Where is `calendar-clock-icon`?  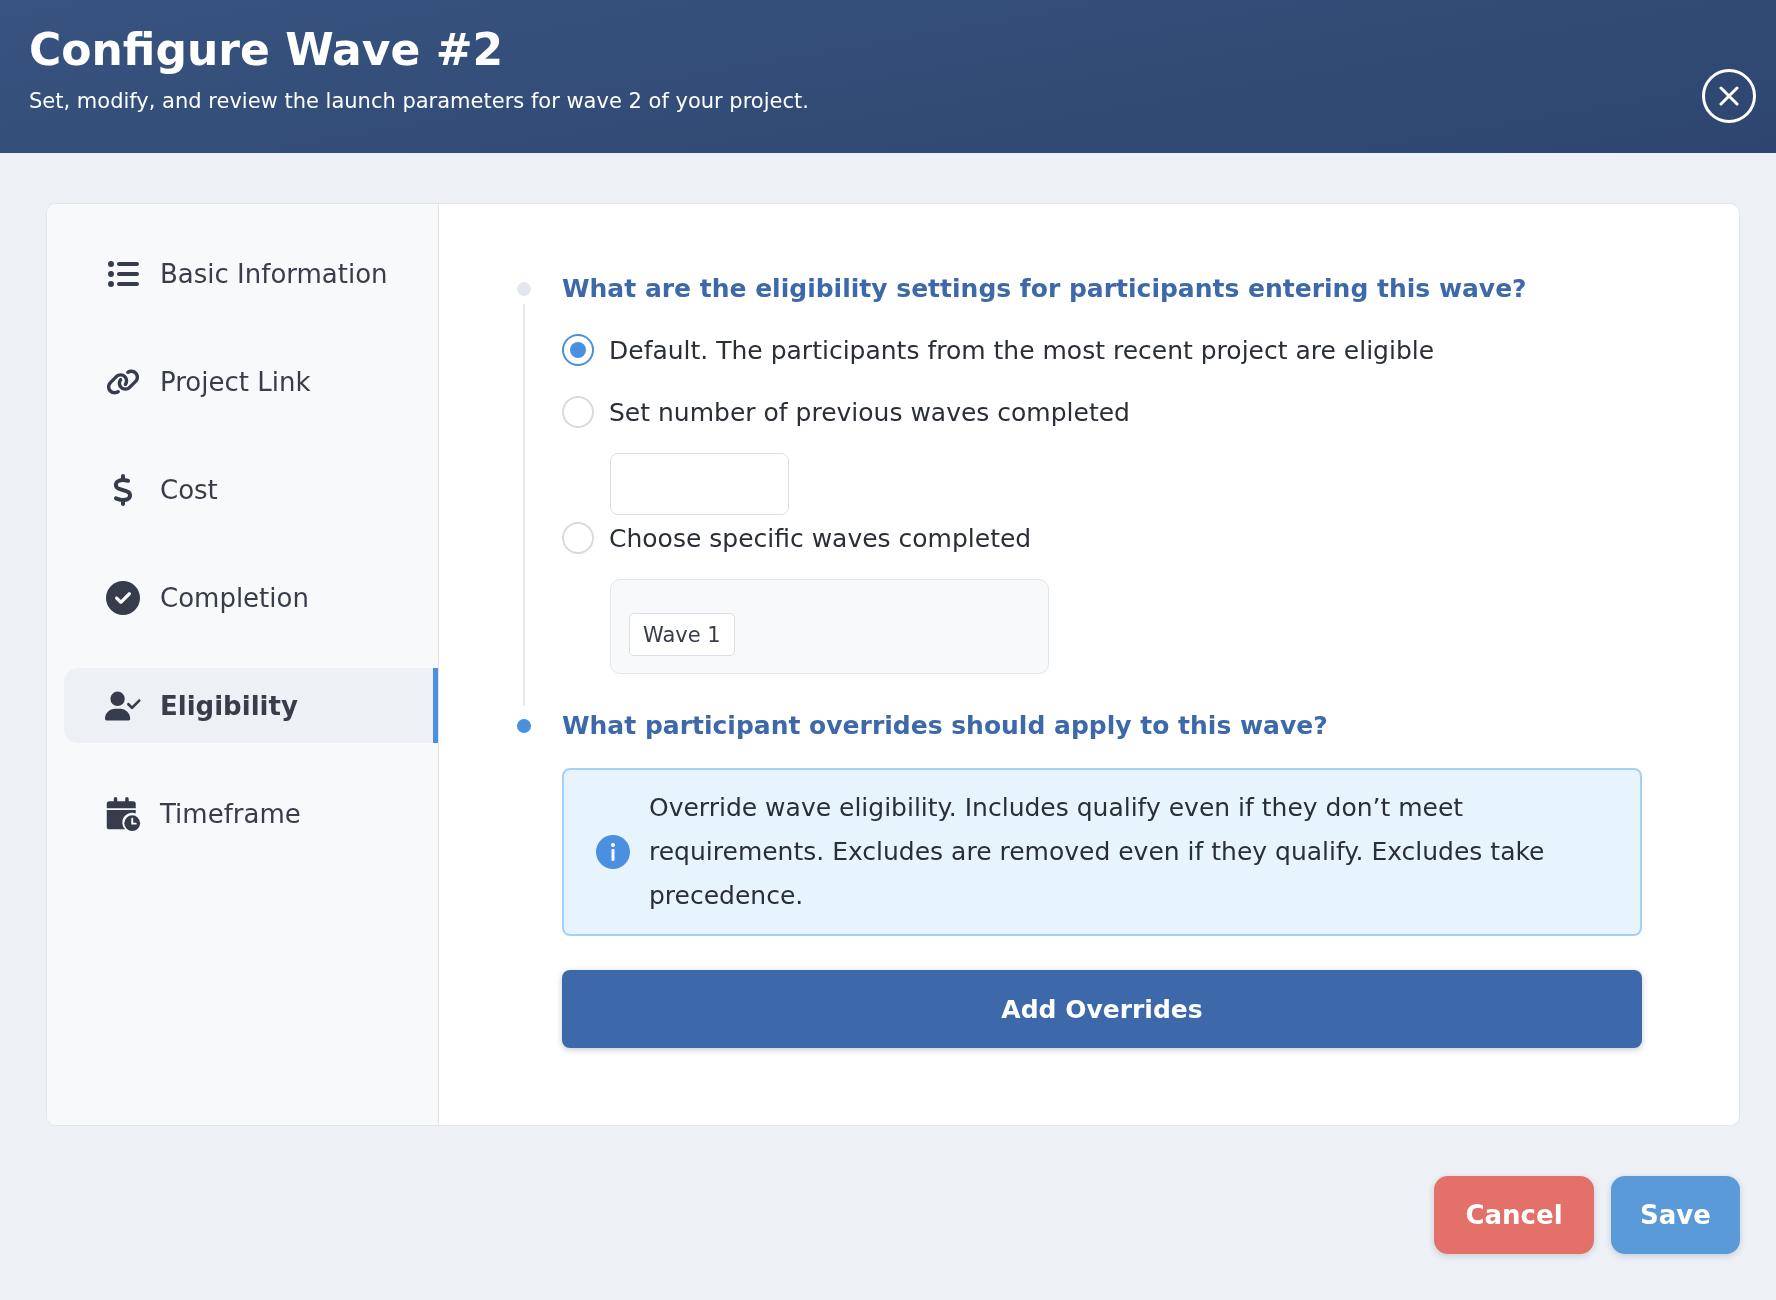 calendar-clock-icon is located at coordinates (123, 813).